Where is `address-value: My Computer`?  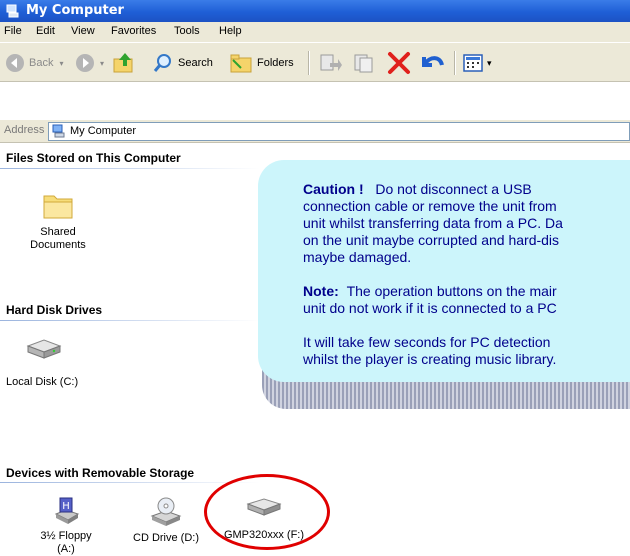
address-value: My Computer is located at coordinates (103, 131).